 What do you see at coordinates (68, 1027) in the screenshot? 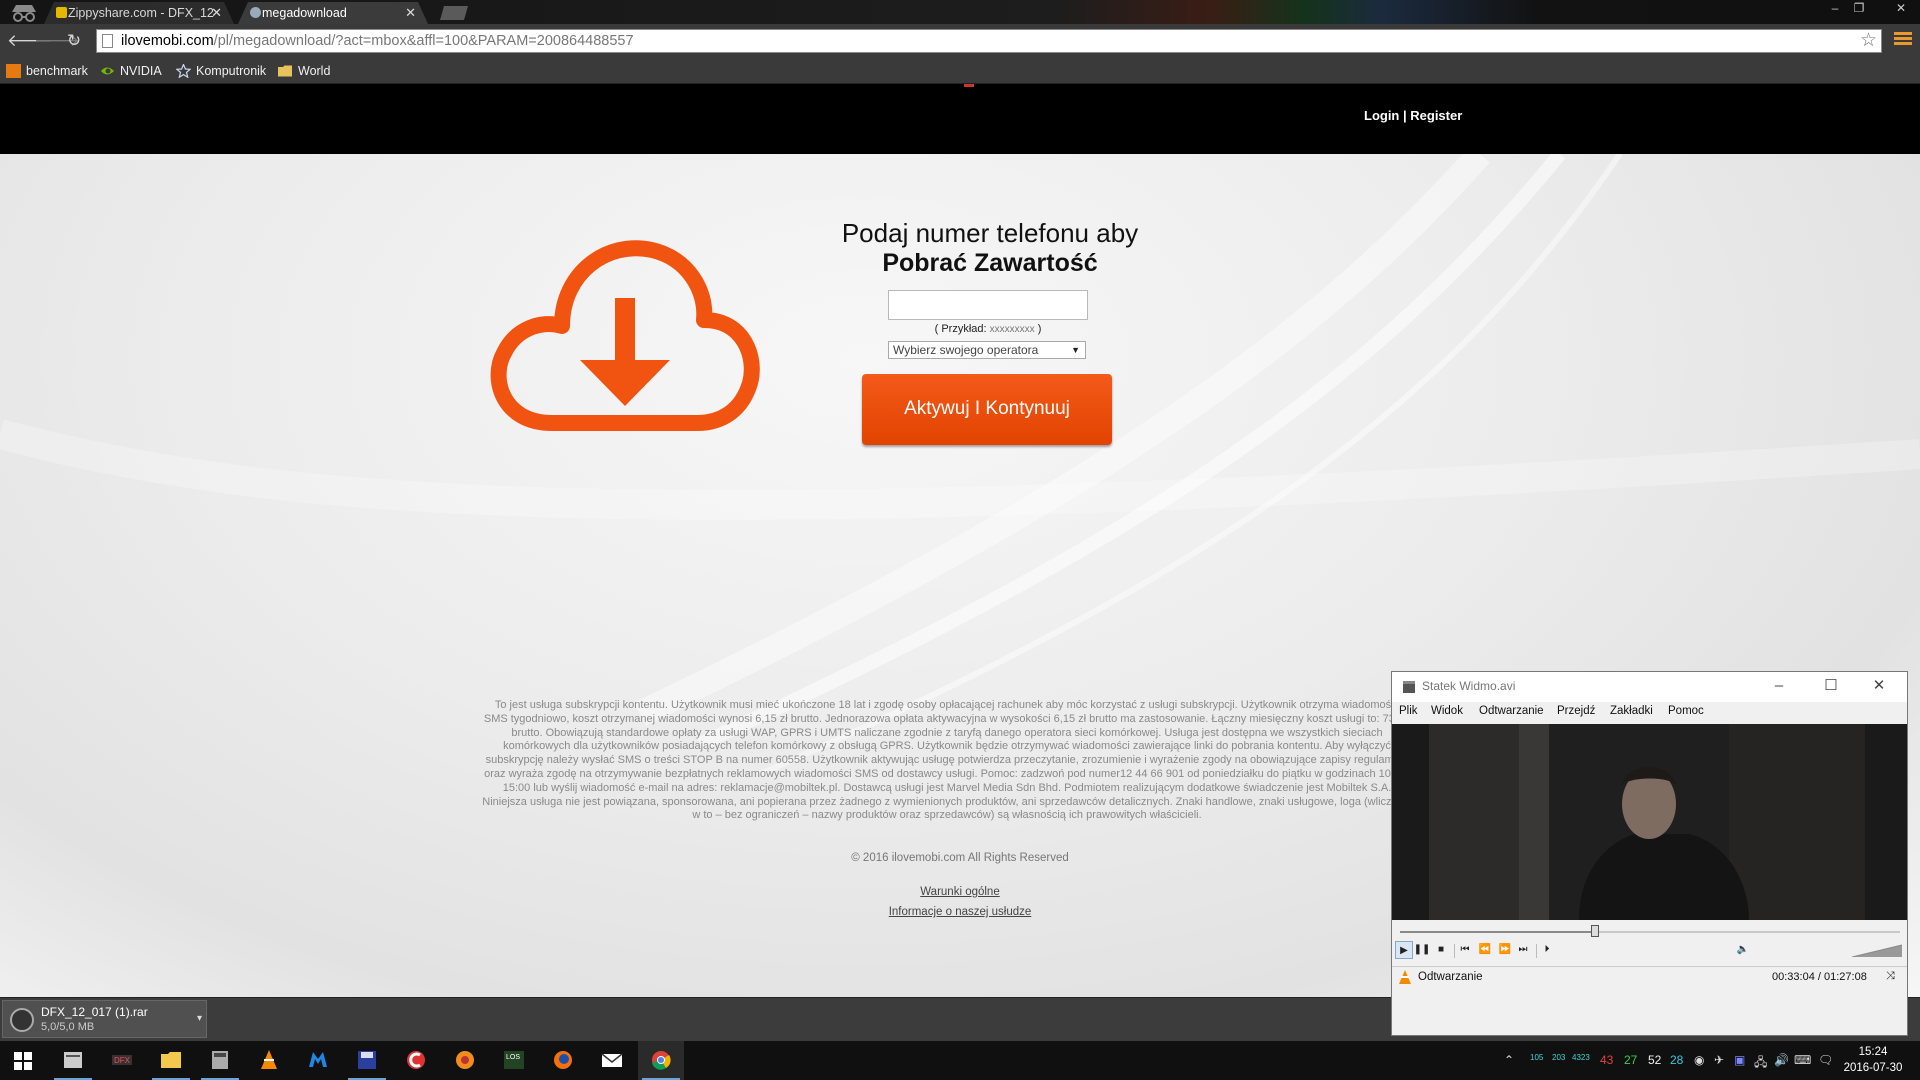
I see `download-size: 5,0/5,0 MB` at bounding box center [68, 1027].